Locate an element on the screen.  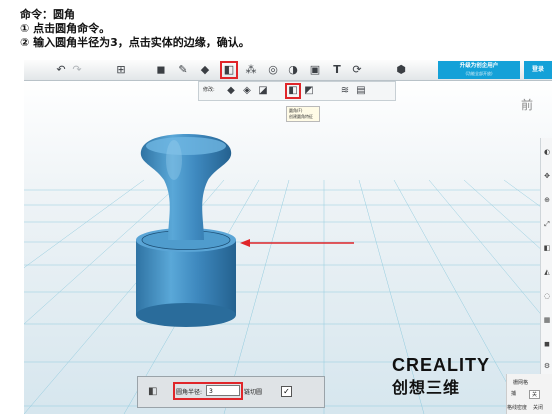
grid-label: 栅网格 is located at coordinates (521, 383).